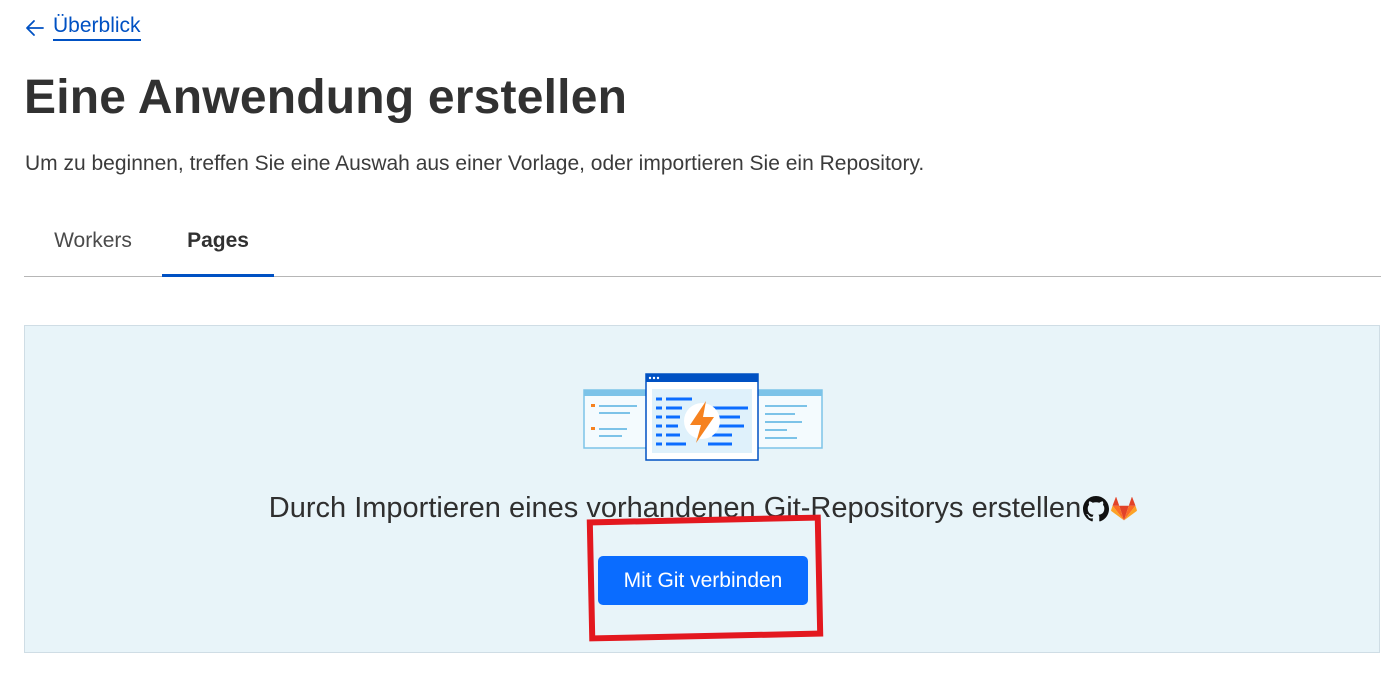 This screenshot has width=1396, height=691. What do you see at coordinates (97, 27) in the screenshot?
I see `back-link-label: Überblick` at bounding box center [97, 27].